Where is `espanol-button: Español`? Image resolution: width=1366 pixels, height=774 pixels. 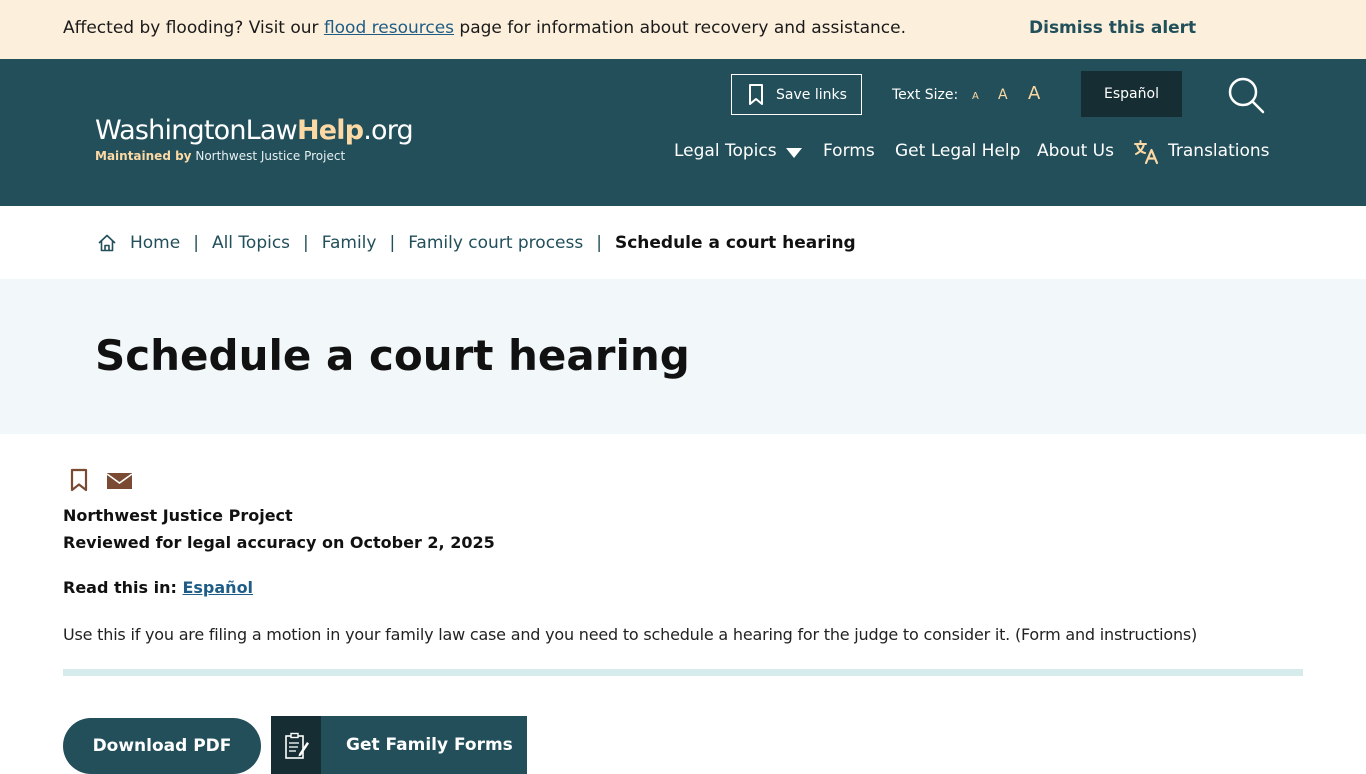 espanol-button: Español is located at coordinates (1131, 94).